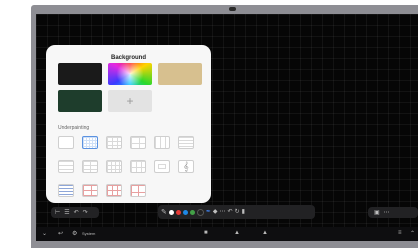 The width and height of the screenshot is (418, 248). What do you see at coordinates (44, 233) in the screenshot?
I see `chevron-down-icon: ⌄` at bounding box center [44, 233].